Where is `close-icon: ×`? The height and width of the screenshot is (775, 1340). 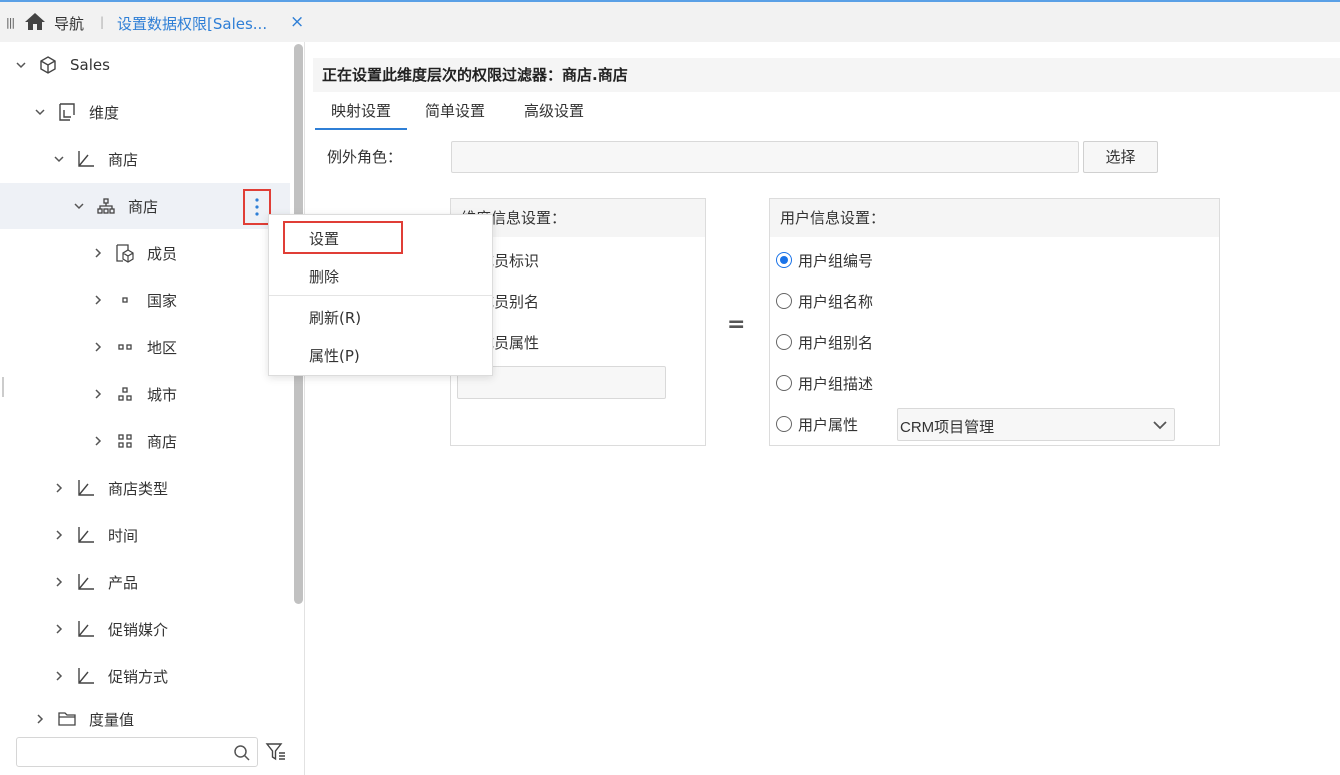
close-icon: × is located at coordinates (297, 22).